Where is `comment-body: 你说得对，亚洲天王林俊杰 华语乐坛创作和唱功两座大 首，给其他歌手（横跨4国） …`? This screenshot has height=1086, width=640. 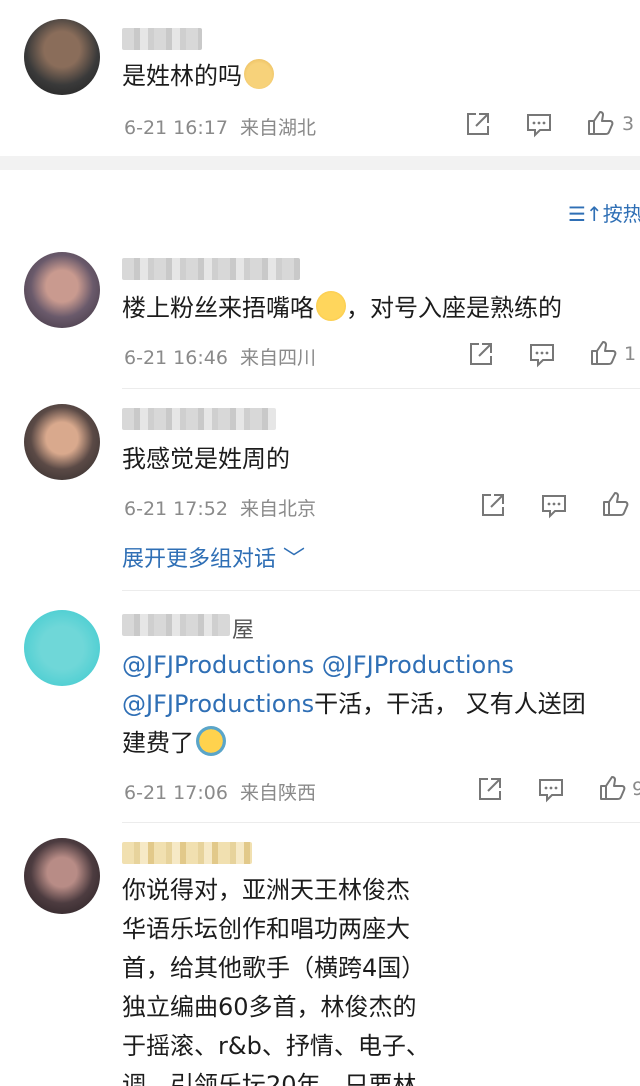 comment-body: 你说得对，亚洲天王林俊杰 华语乐坛创作和唱功两座大 首，给其他歌手（横跨4国） … is located at coordinates (292, 978).